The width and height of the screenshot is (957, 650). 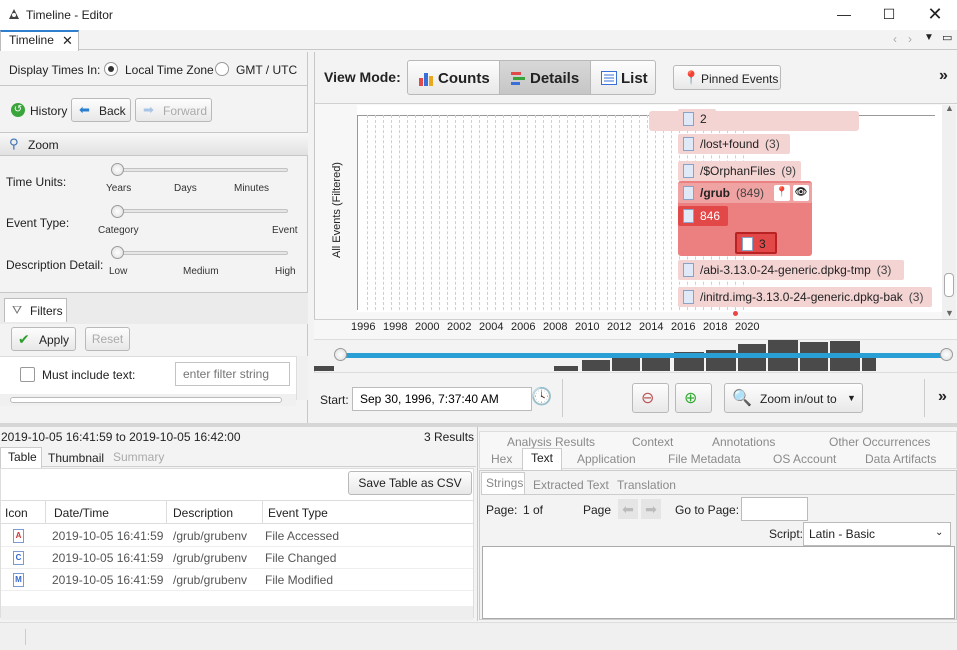 What do you see at coordinates (935, 14) in the screenshot?
I see `close-icon: ✕` at bounding box center [935, 14].